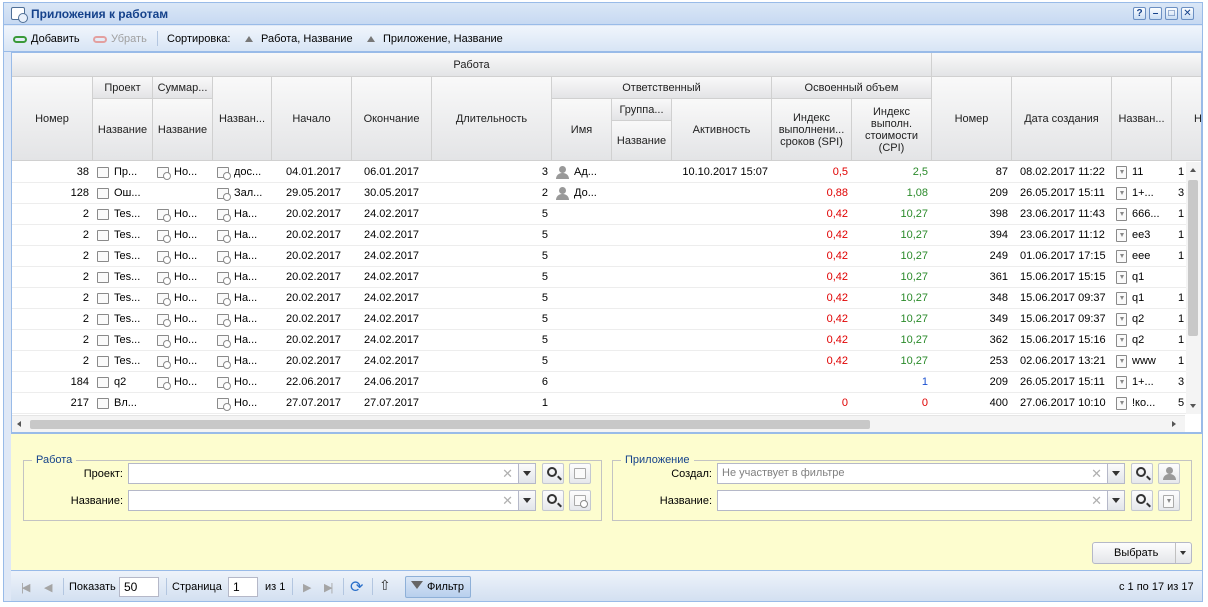 The height and width of the screenshot is (607, 1208). Describe the element at coordinates (297, 39) in the screenshot. I see `sort-work-name-button: Работа, Название` at that location.